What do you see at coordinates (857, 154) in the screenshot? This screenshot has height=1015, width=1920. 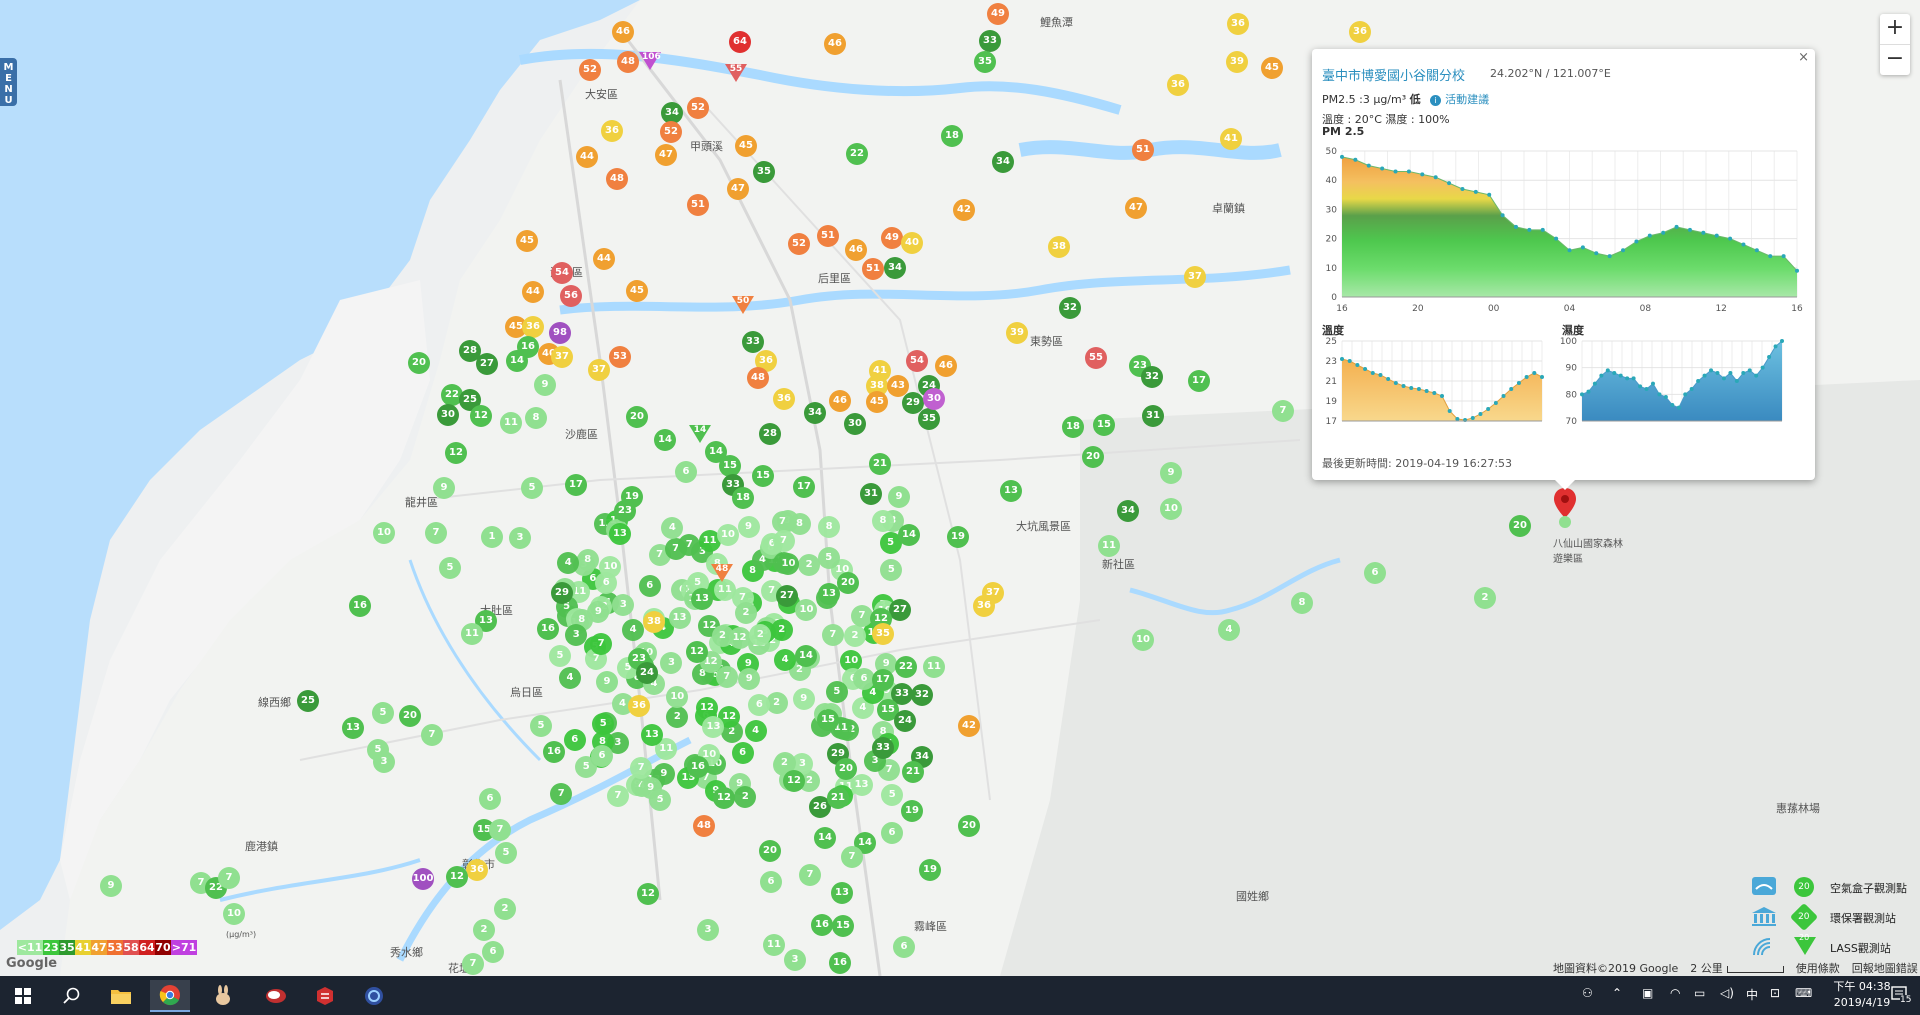 I see `station-marker: 22` at bounding box center [857, 154].